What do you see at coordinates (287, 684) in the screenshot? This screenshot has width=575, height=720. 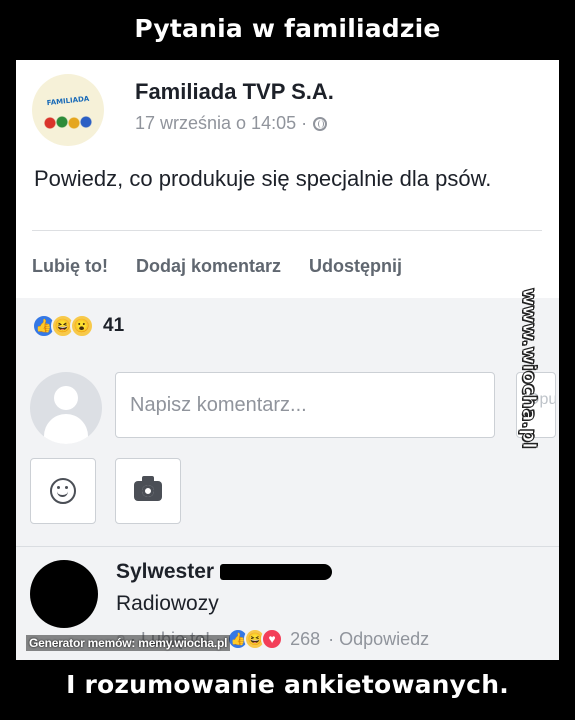 I see `meme-bottom-caption: I rozumowanie ankietowanych.` at bounding box center [287, 684].